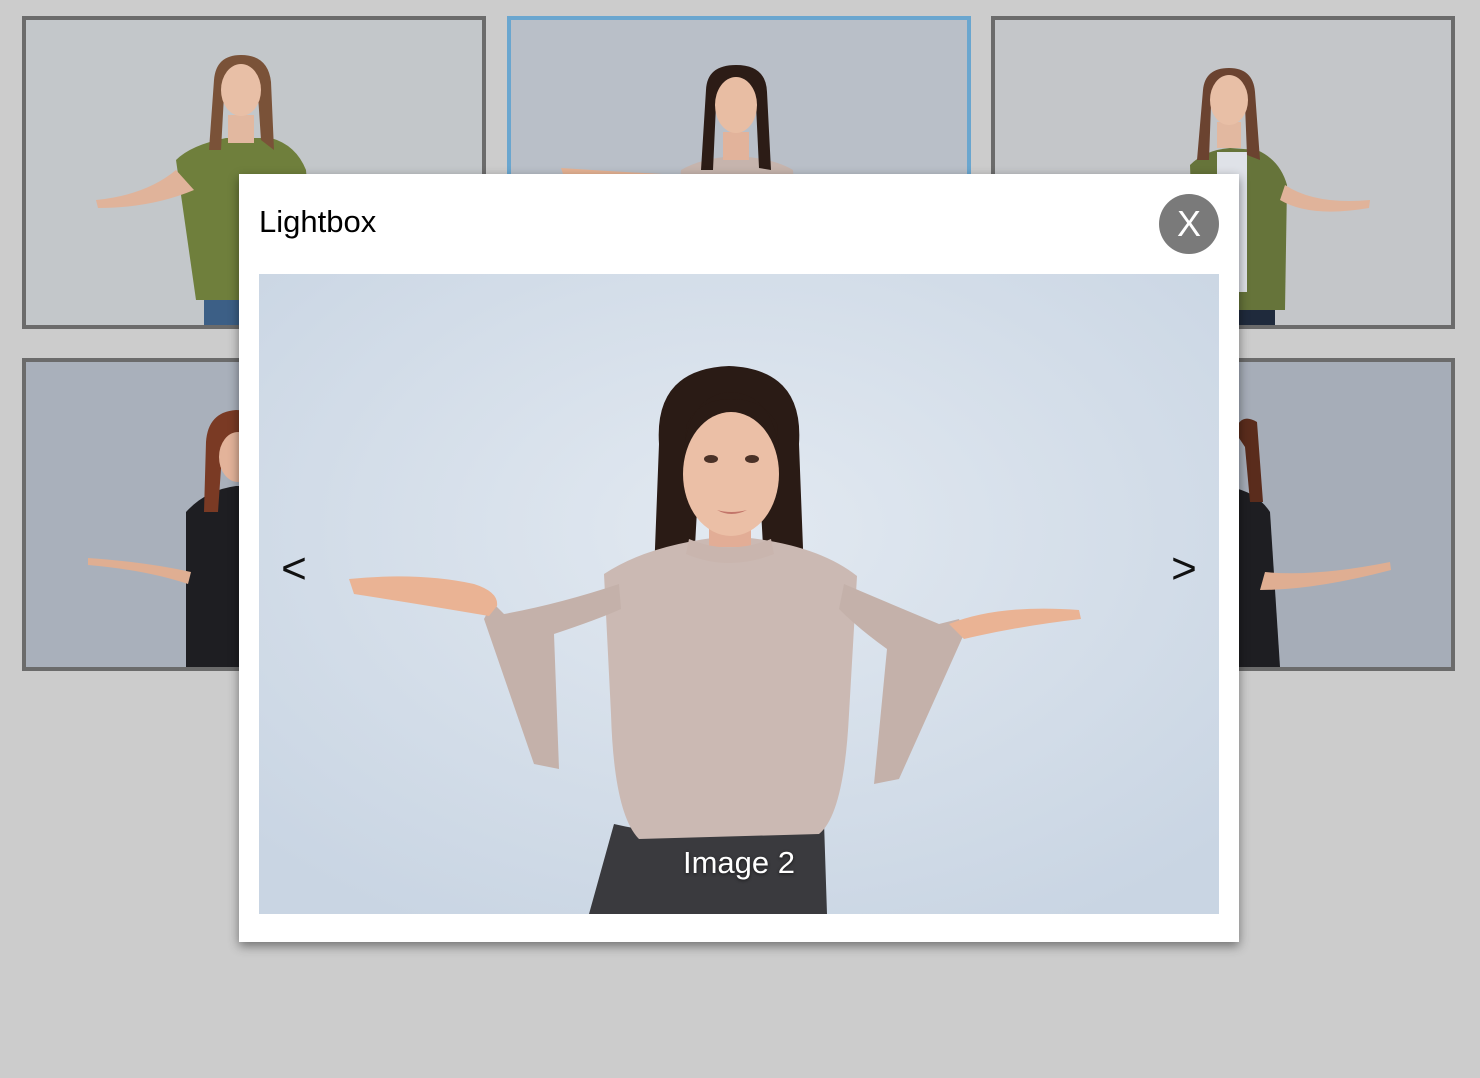  Describe the element at coordinates (1184, 569) in the screenshot. I see `lightbox-next-button: >` at that location.